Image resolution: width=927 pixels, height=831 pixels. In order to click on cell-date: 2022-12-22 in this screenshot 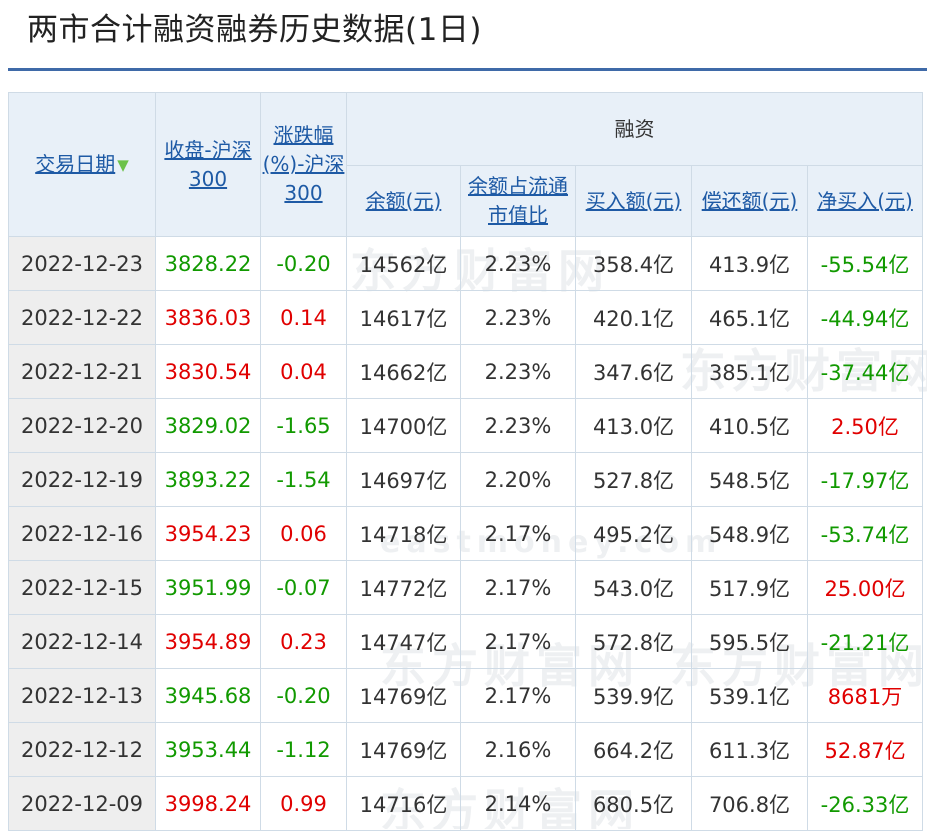, I will do `click(82, 317)`.